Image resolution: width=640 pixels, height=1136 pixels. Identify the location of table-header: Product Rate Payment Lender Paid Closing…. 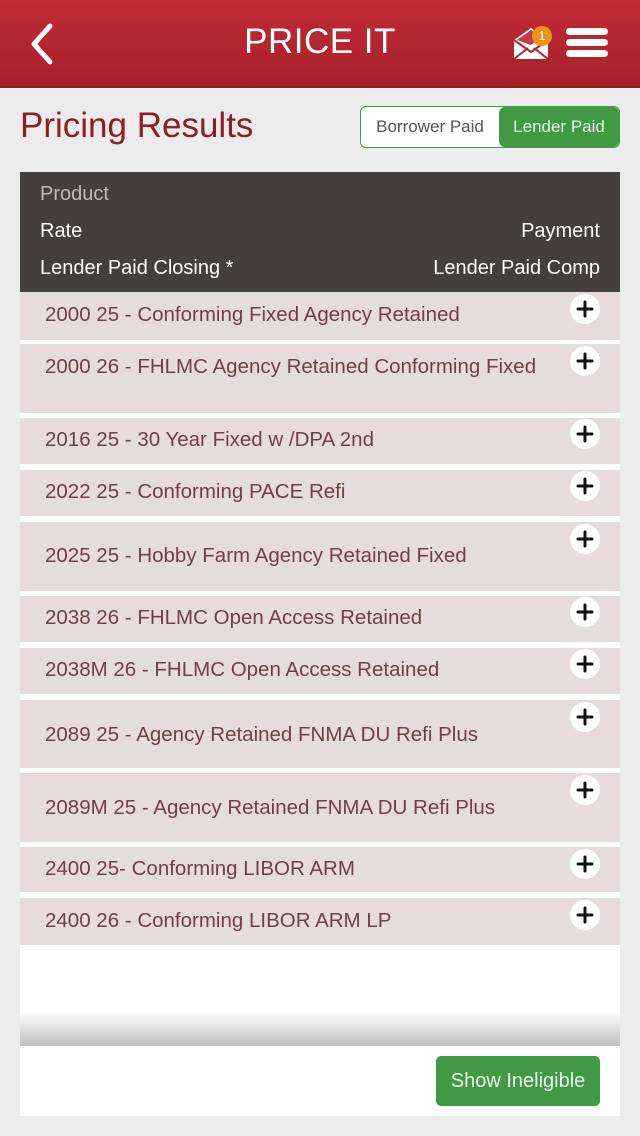
(320, 232).